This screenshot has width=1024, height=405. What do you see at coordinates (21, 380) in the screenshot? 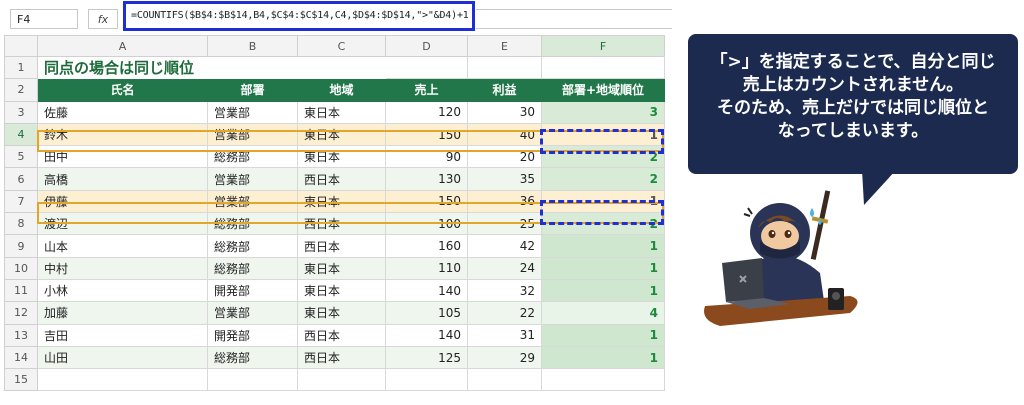
I see `row-header: 15` at bounding box center [21, 380].